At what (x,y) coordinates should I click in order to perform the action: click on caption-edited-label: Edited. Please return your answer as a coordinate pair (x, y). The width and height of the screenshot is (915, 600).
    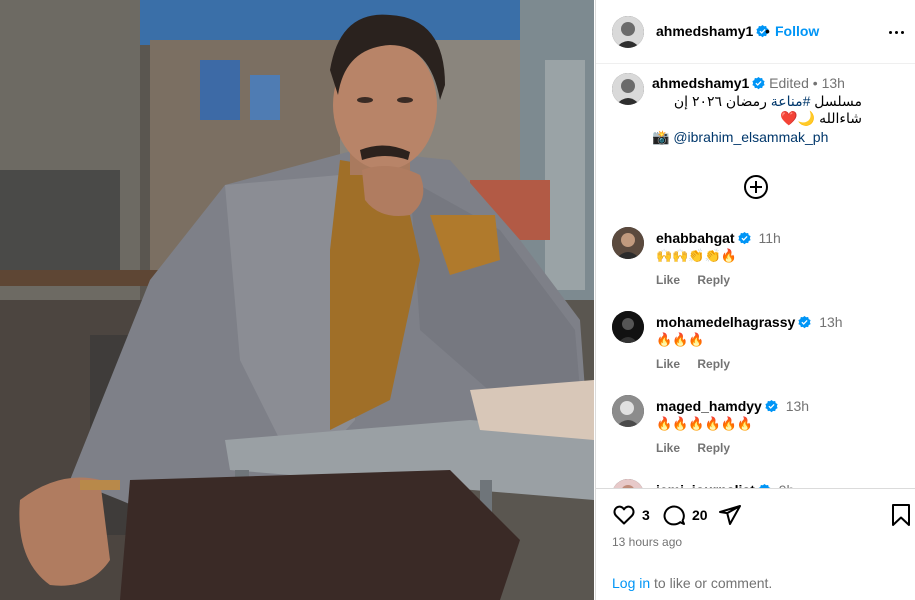
    Looking at the image, I should click on (789, 83).